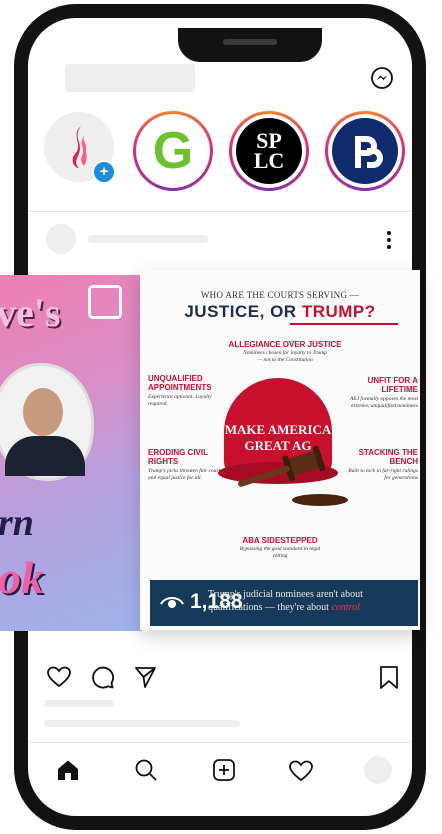 This screenshot has height=834, width=442. I want to click on home-icon, so click(68, 770).